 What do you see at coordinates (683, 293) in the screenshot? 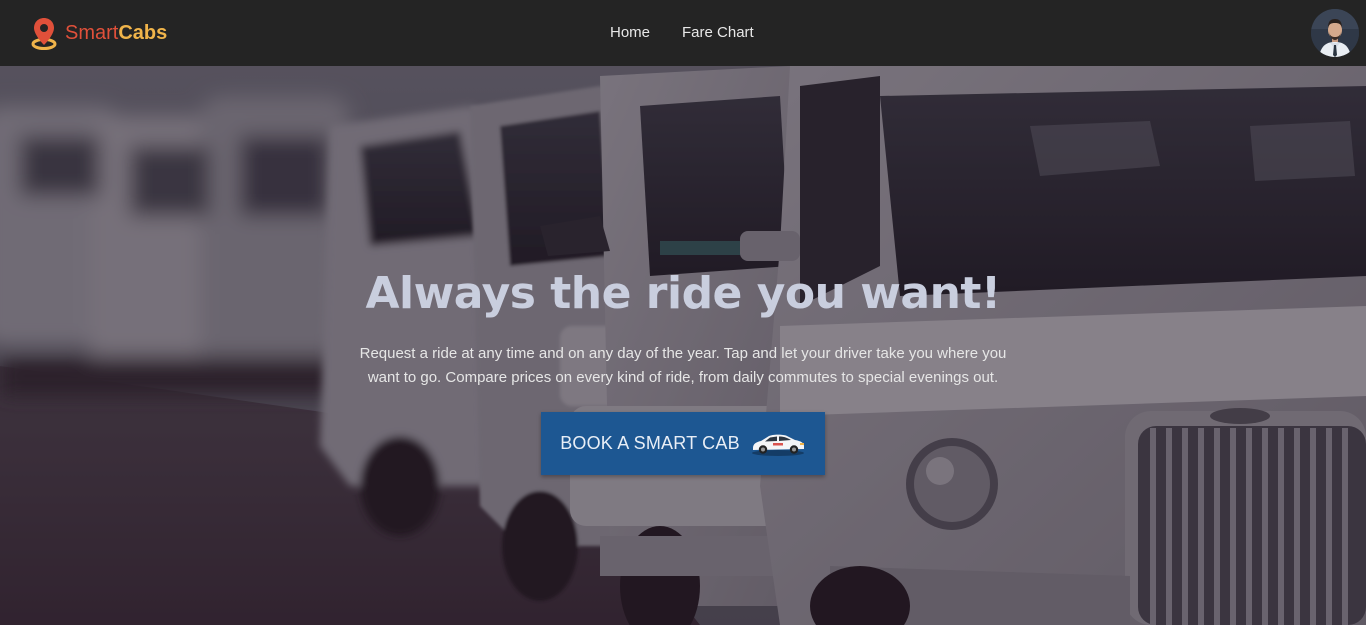
I see `hero-title: Always the ride you want!` at bounding box center [683, 293].